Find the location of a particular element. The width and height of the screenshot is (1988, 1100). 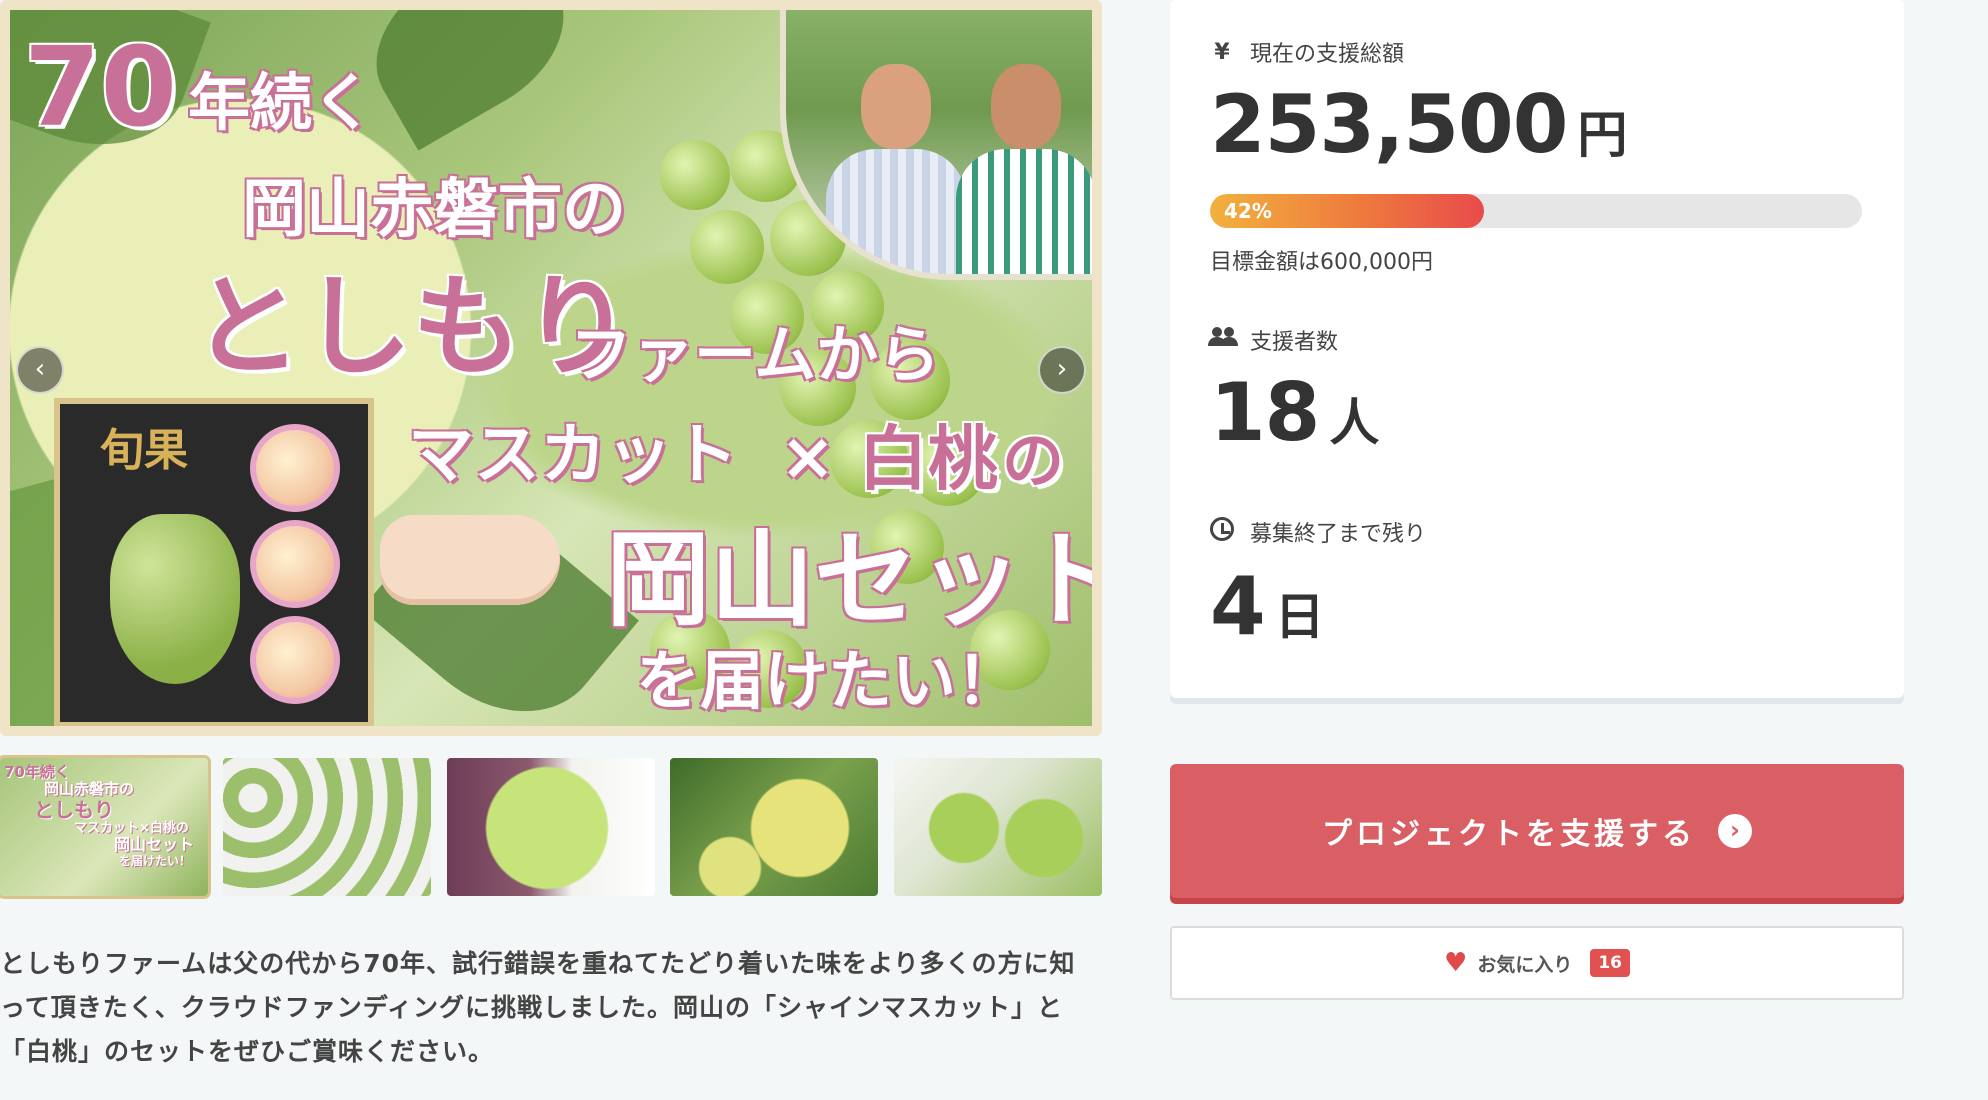

favorite-count-badge: 16 is located at coordinates (1610, 963).